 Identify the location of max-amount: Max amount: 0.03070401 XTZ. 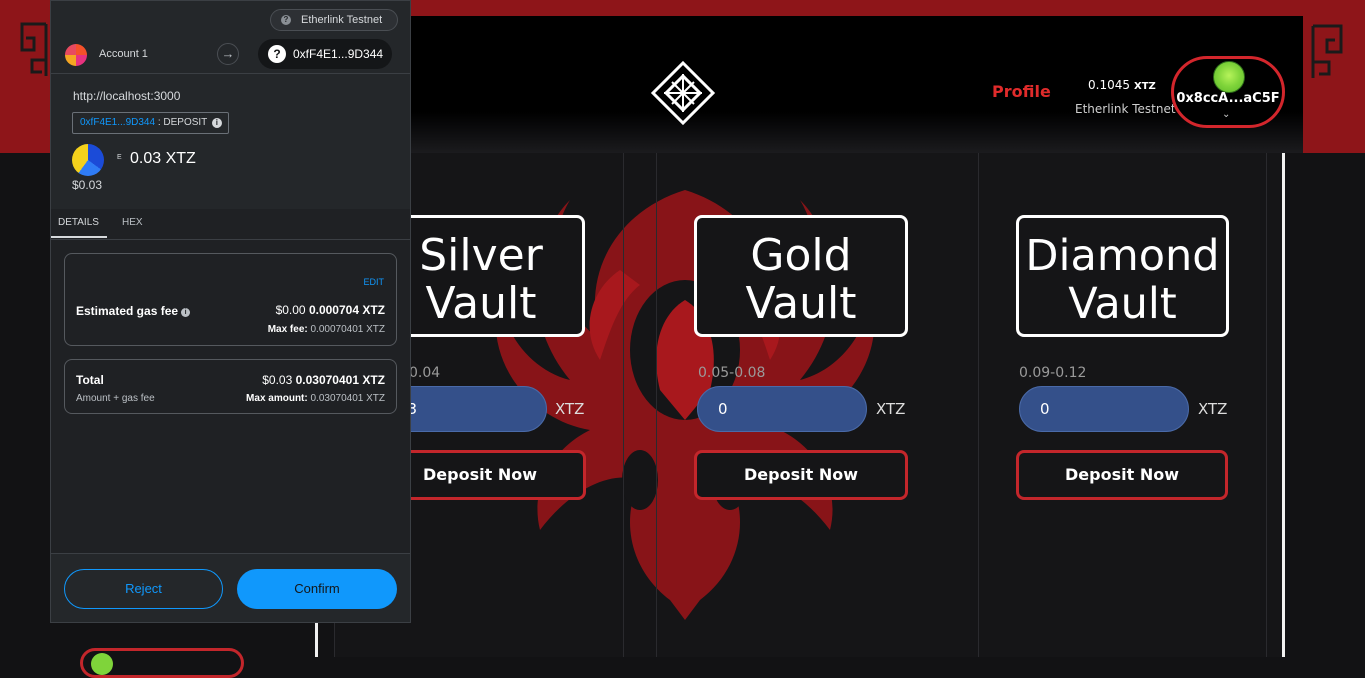
(315, 398).